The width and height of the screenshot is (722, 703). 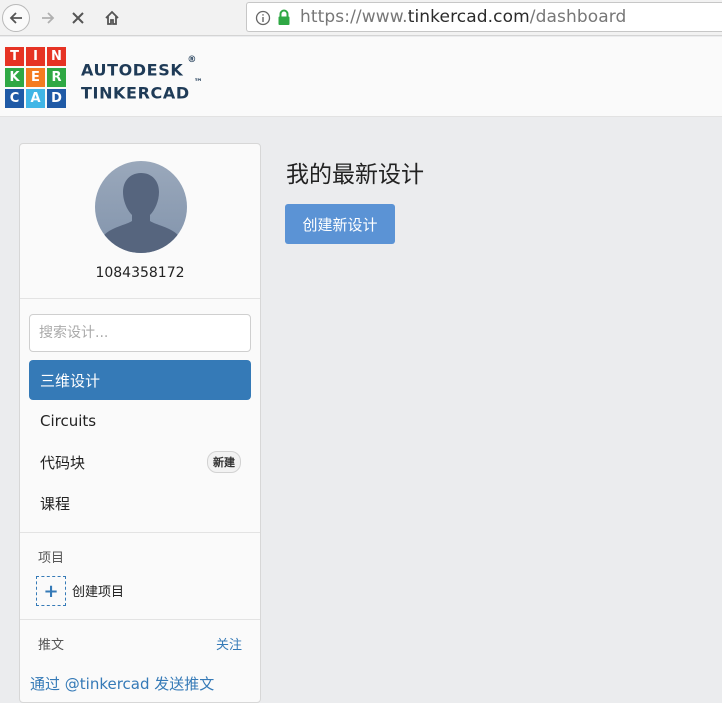 I want to click on forward-button, so click(x=48, y=18).